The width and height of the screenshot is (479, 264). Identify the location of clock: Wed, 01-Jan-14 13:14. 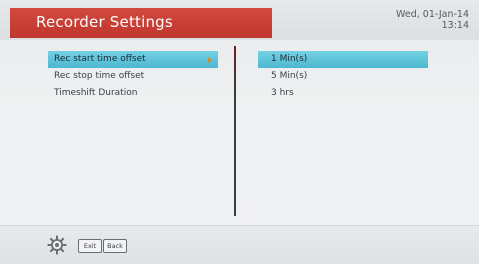
(432, 20).